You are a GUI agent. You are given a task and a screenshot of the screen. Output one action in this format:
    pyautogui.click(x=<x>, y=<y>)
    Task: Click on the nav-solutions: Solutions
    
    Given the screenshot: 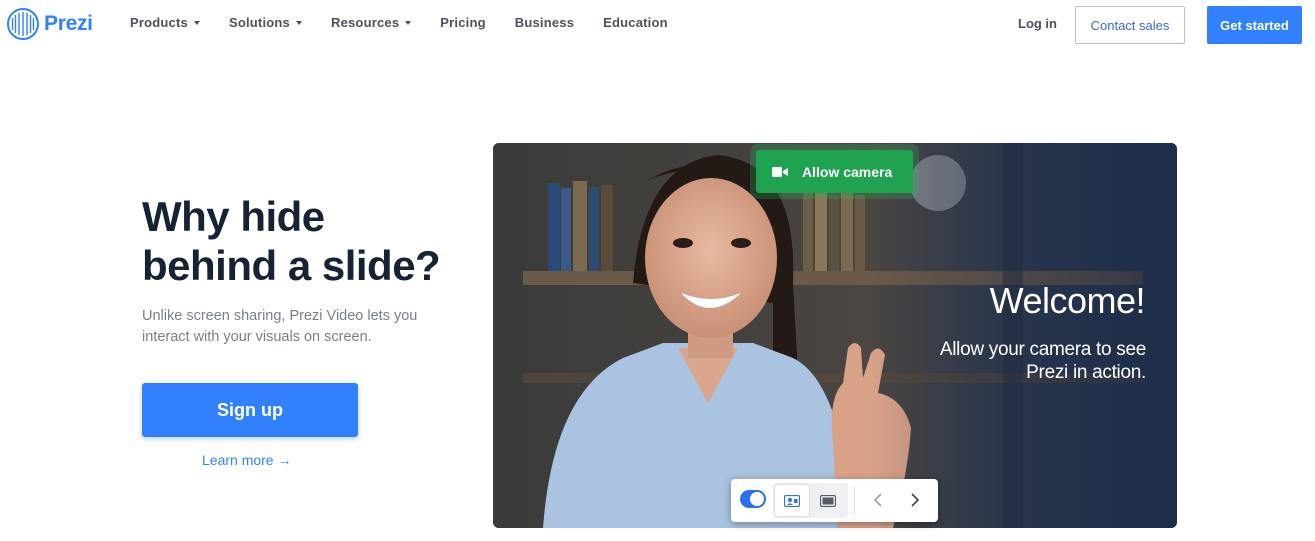 What is the action you would take?
    pyautogui.click(x=265, y=22)
    